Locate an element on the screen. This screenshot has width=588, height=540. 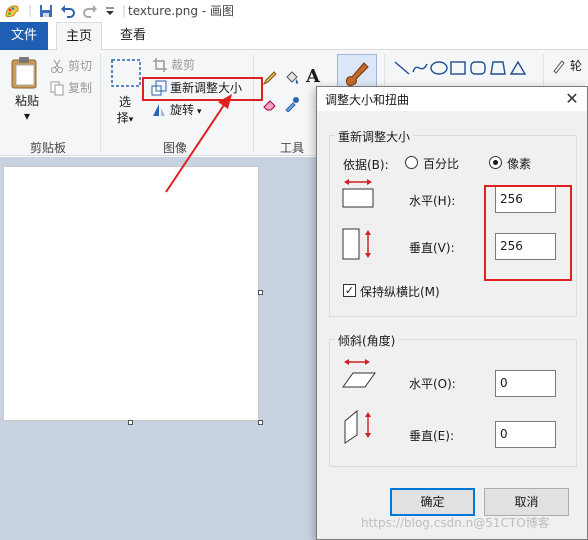
copy-button: 复制 is located at coordinates (70, 88).